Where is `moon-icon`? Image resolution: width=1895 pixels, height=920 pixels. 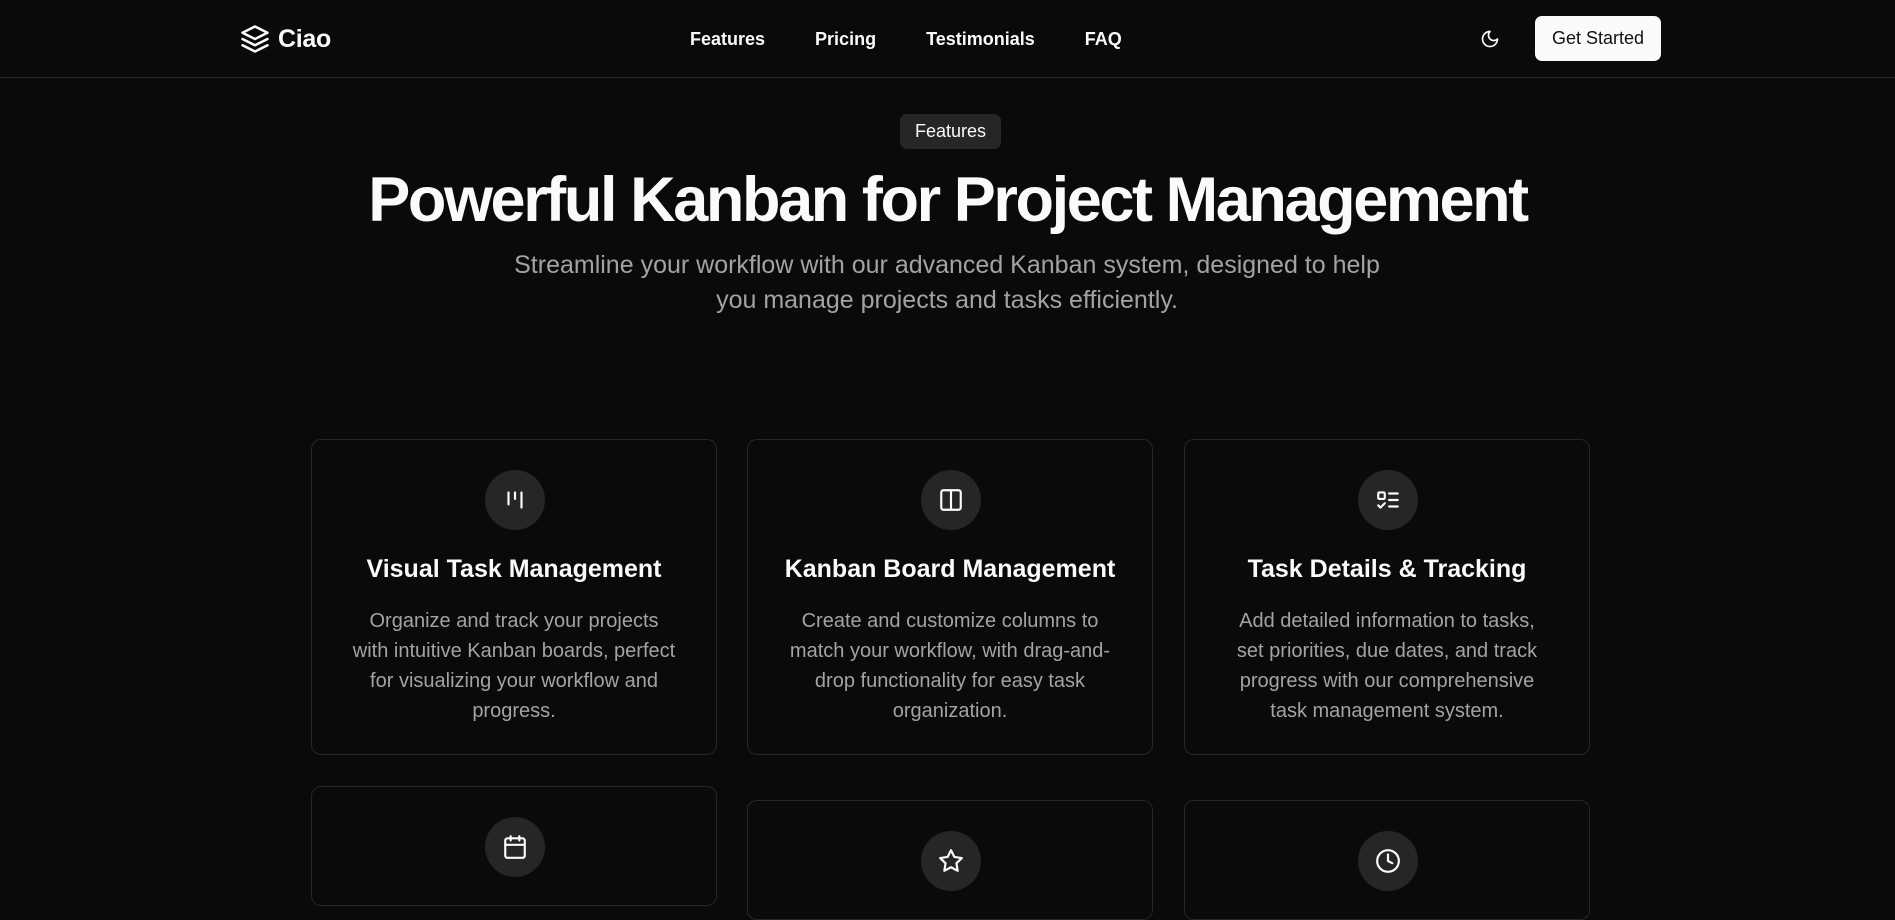
moon-icon is located at coordinates (1490, 39).